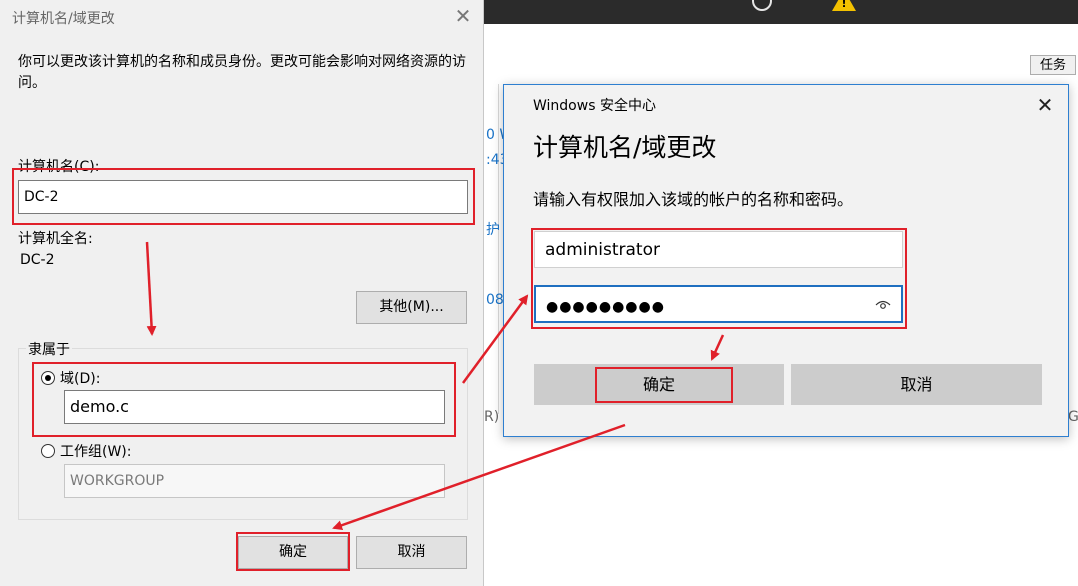 Image resolution: width=1078 pixels, height=586 pixels. What do you see at coordinates (479, 477) in the screenshot?
I see `arrow-ok-to-left-ok` at bounding box center [479, 477].